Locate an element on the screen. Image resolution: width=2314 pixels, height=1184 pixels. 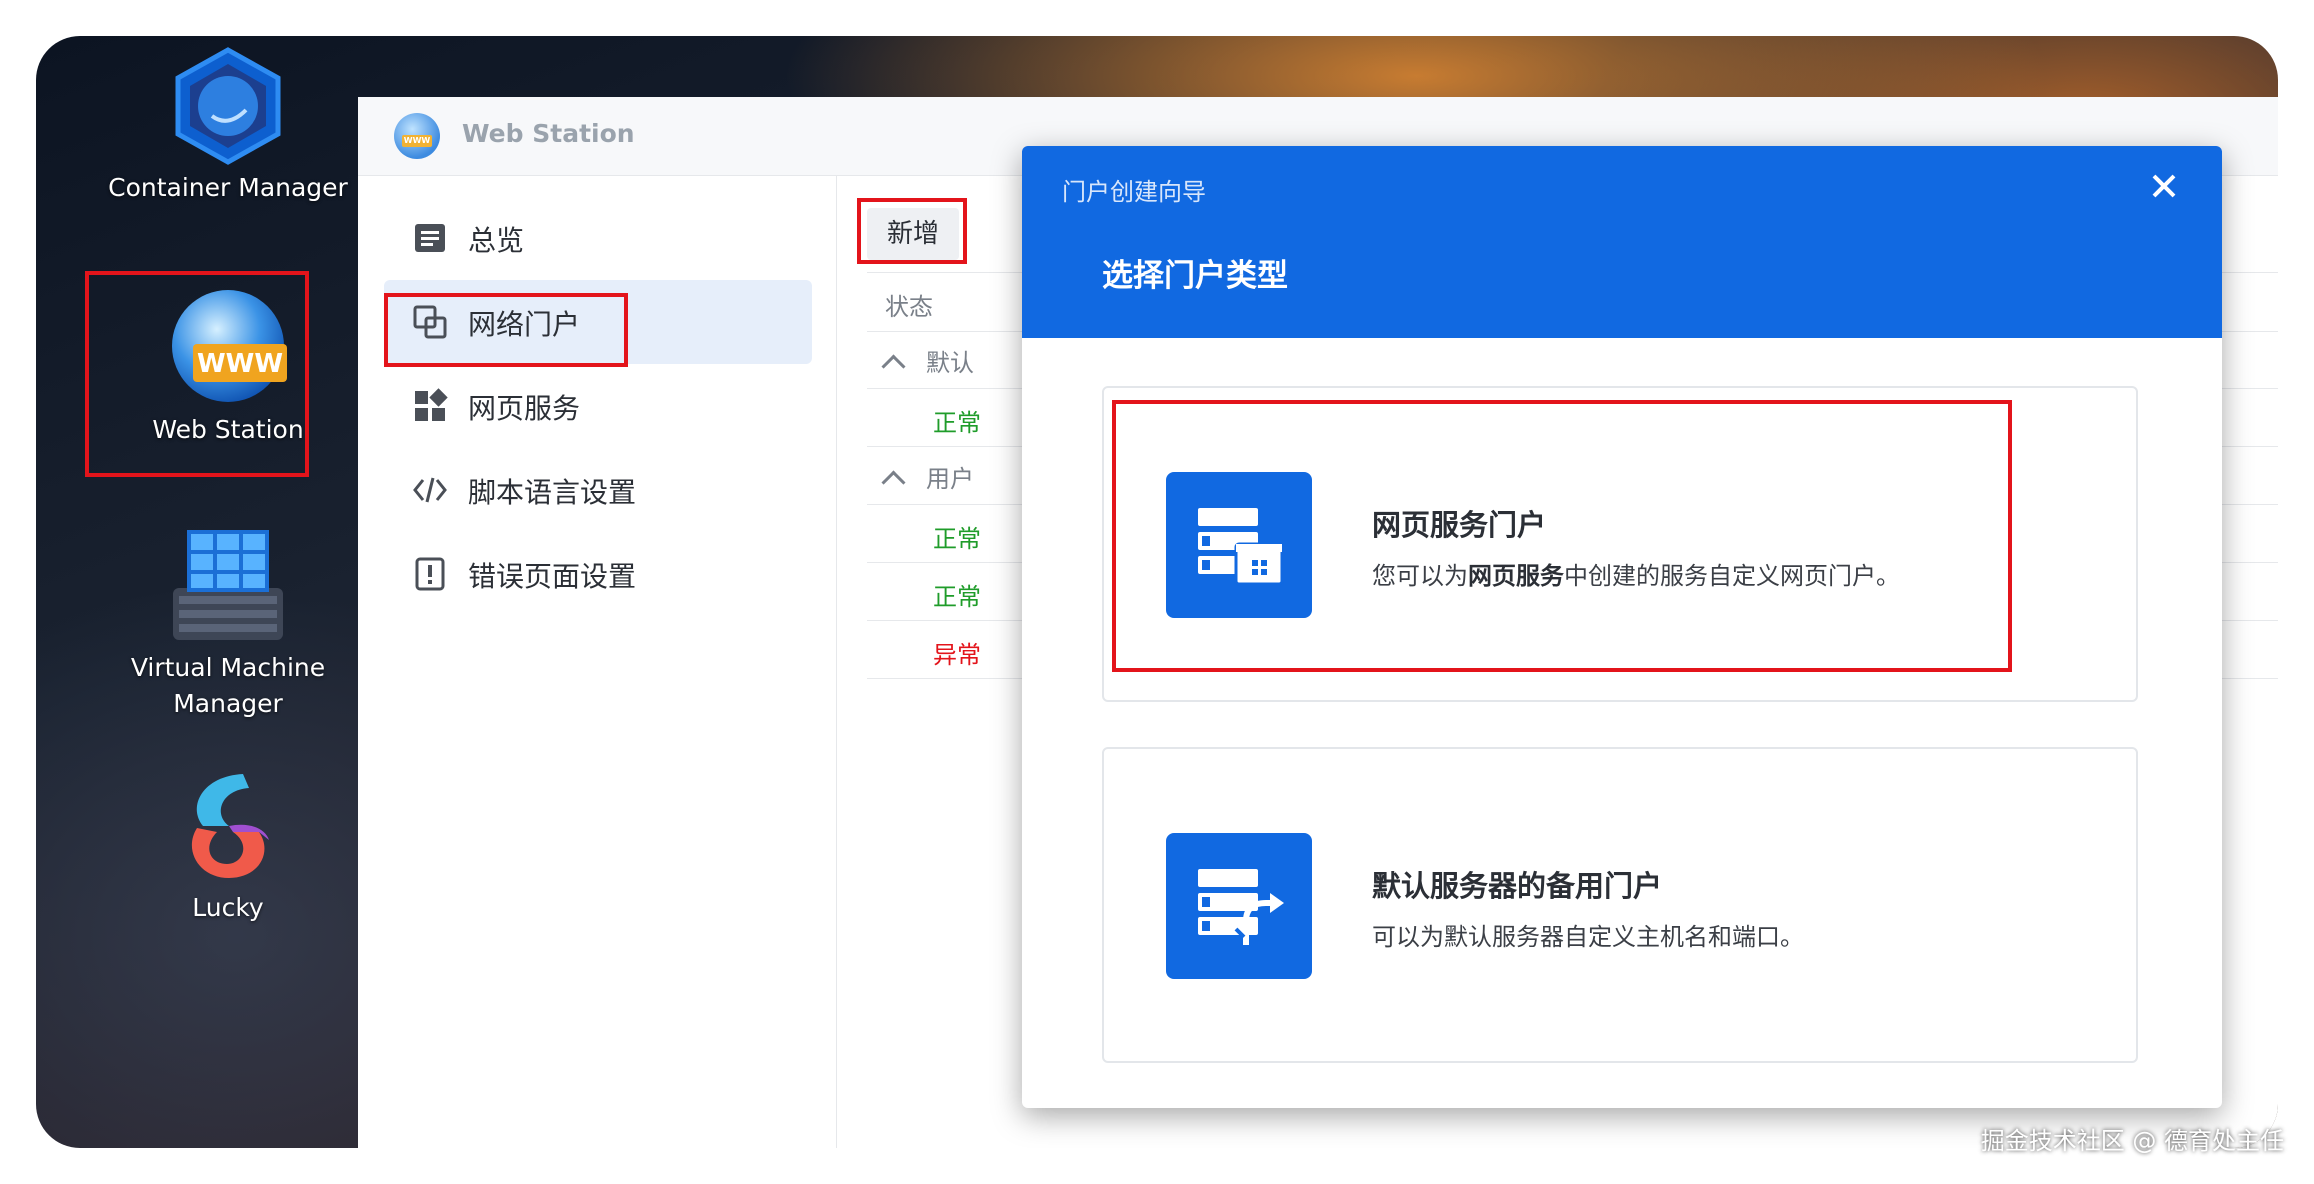
window-title: Web Station is located at coordinates (548, 133).